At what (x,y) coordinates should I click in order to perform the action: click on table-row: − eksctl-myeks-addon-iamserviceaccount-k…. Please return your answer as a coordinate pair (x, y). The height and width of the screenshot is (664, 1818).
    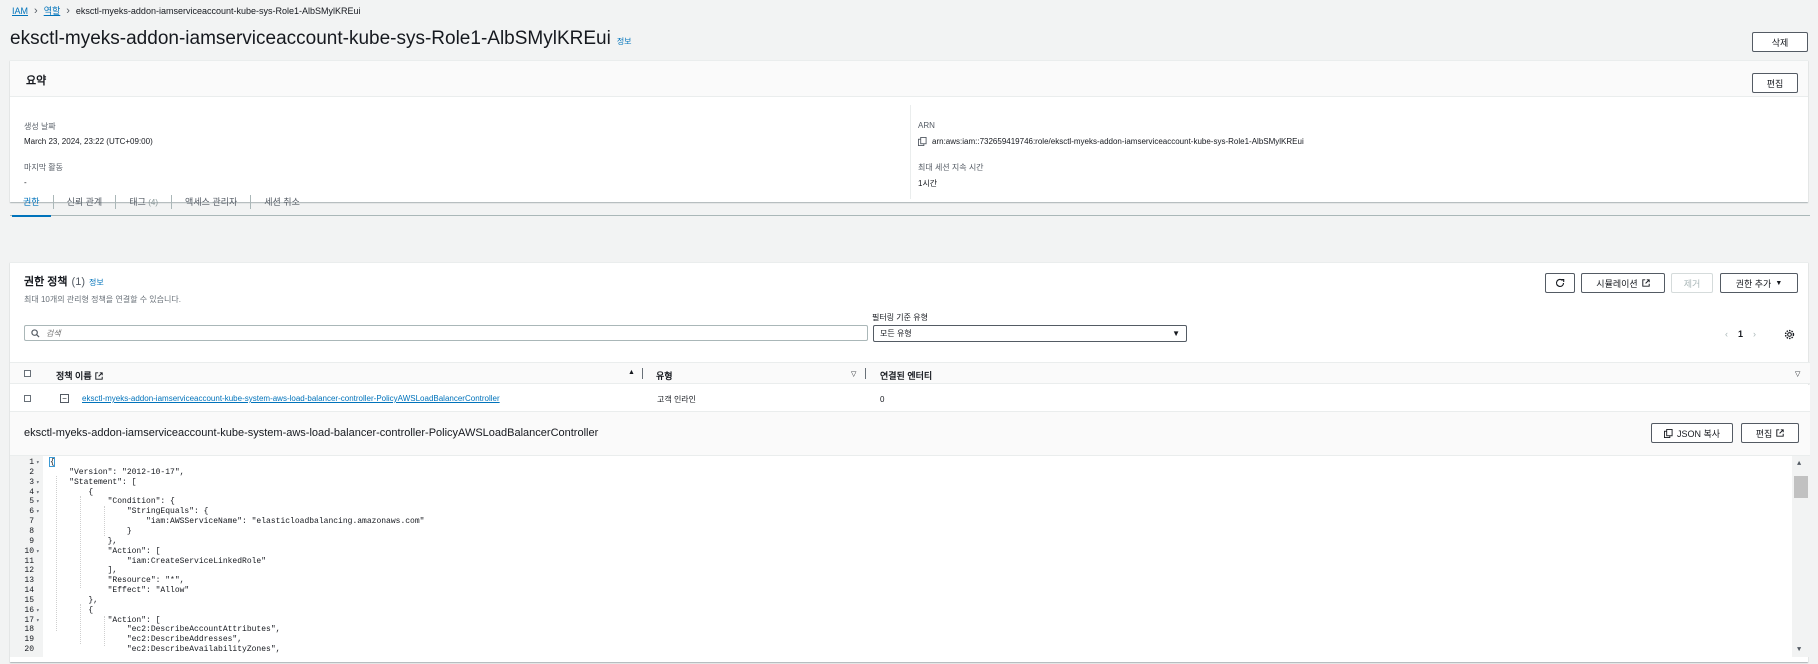
    Looking at the image, I should click on (910, 398).